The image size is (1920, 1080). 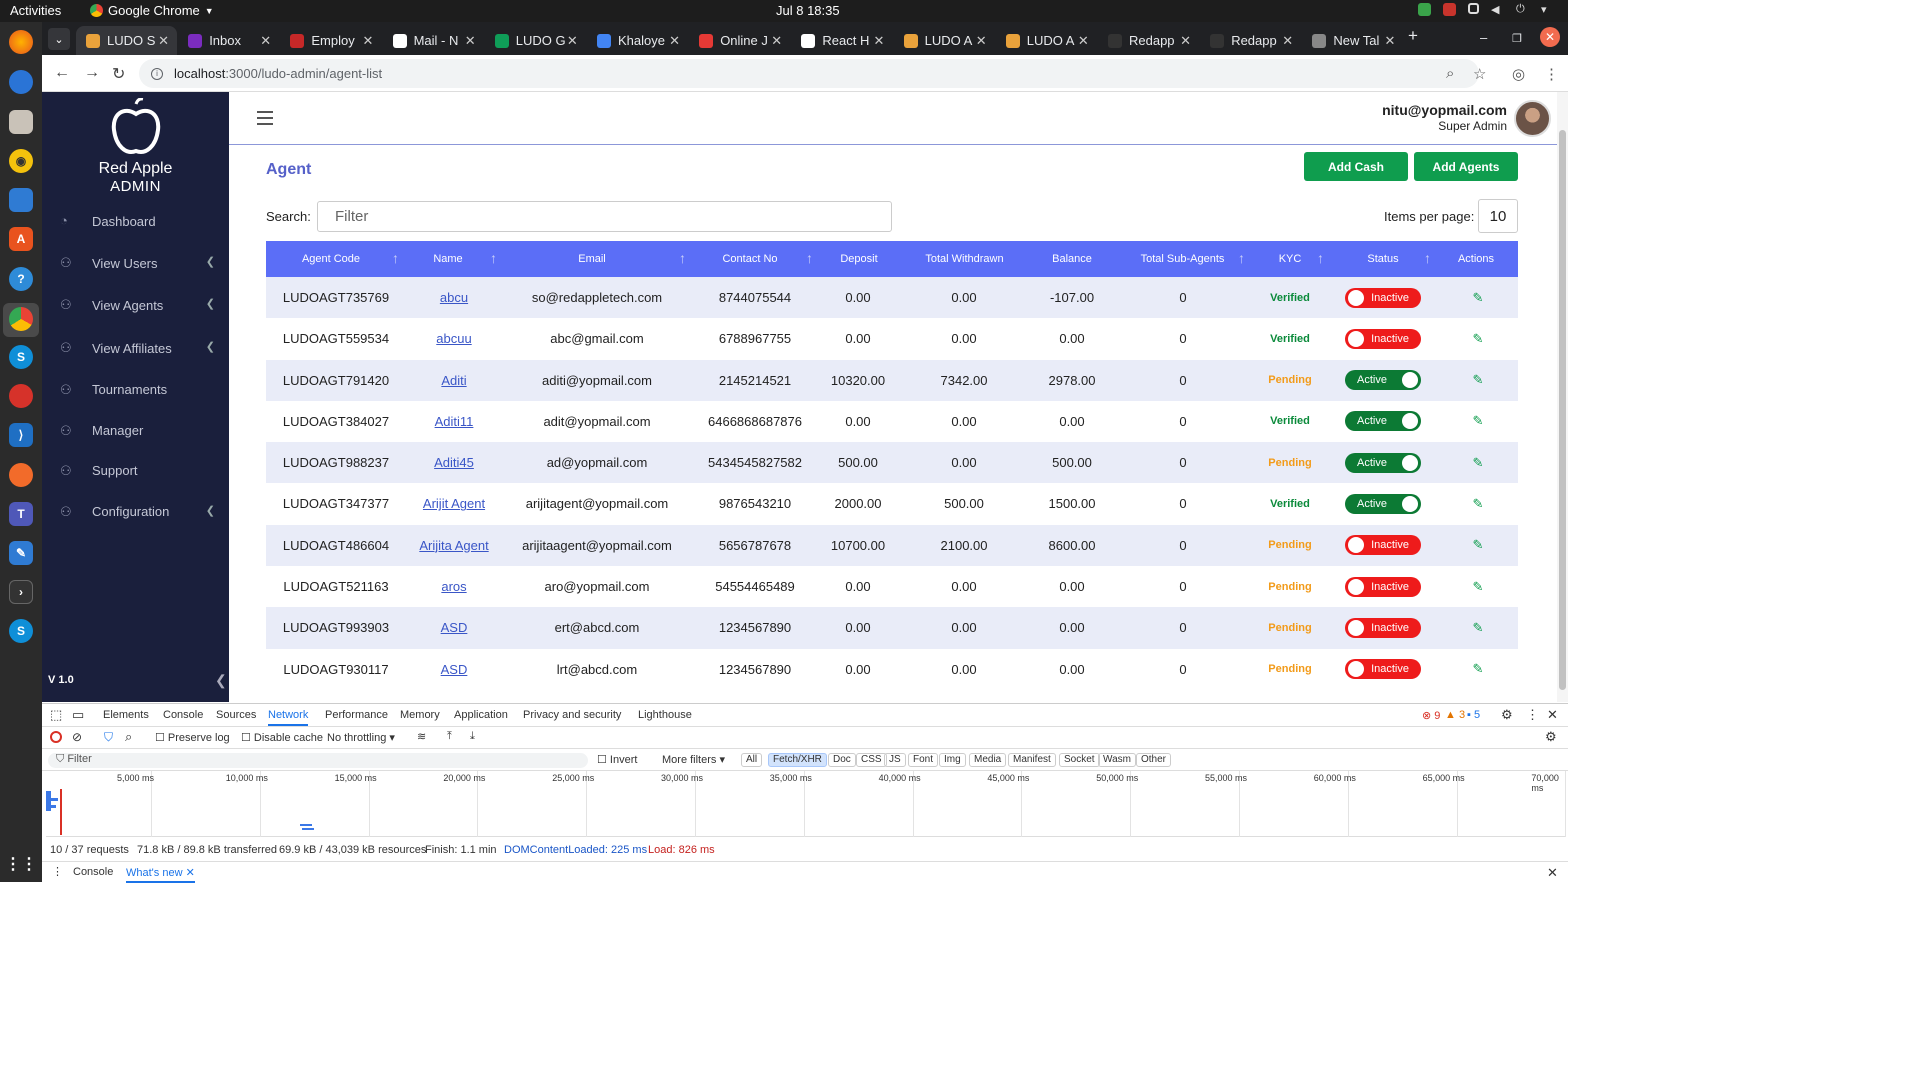 I want to click on devtools-tab-application: Application, so click(x=481, y=715).